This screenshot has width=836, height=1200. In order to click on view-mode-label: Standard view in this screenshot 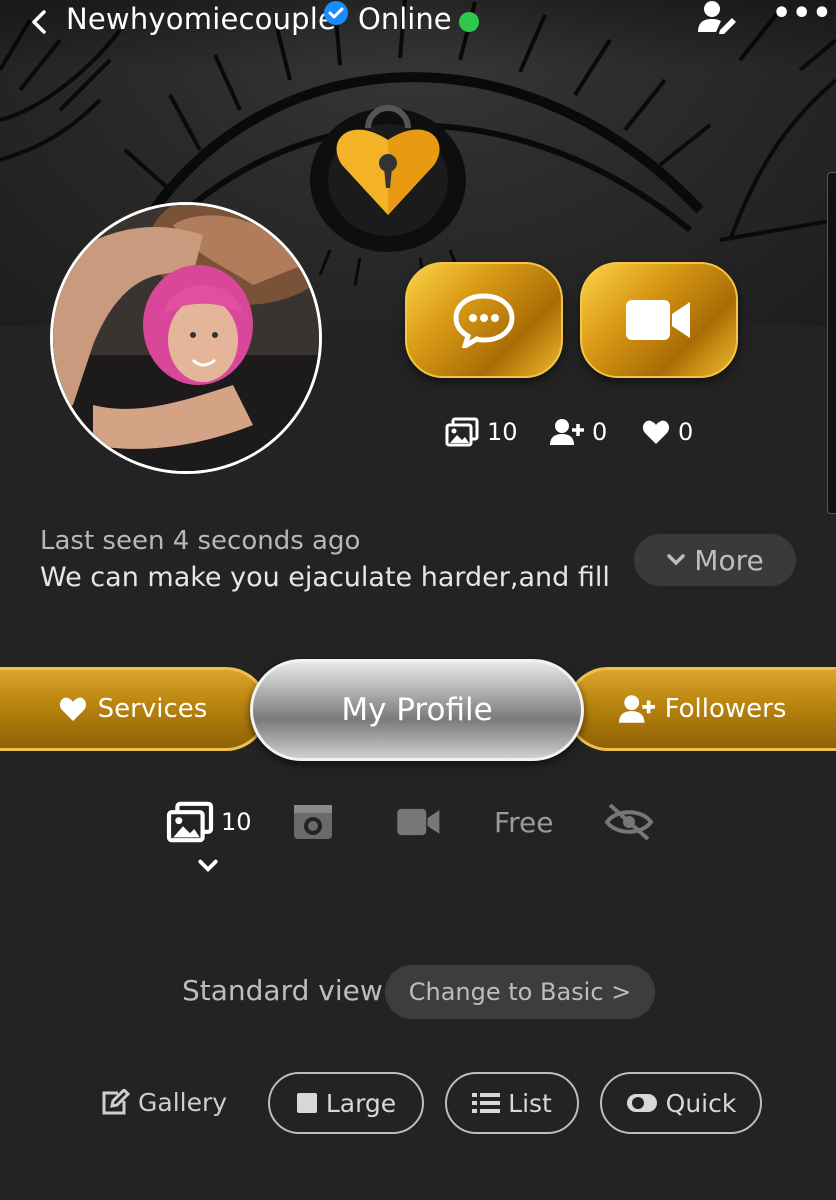, I will do `click(282, 990)`.